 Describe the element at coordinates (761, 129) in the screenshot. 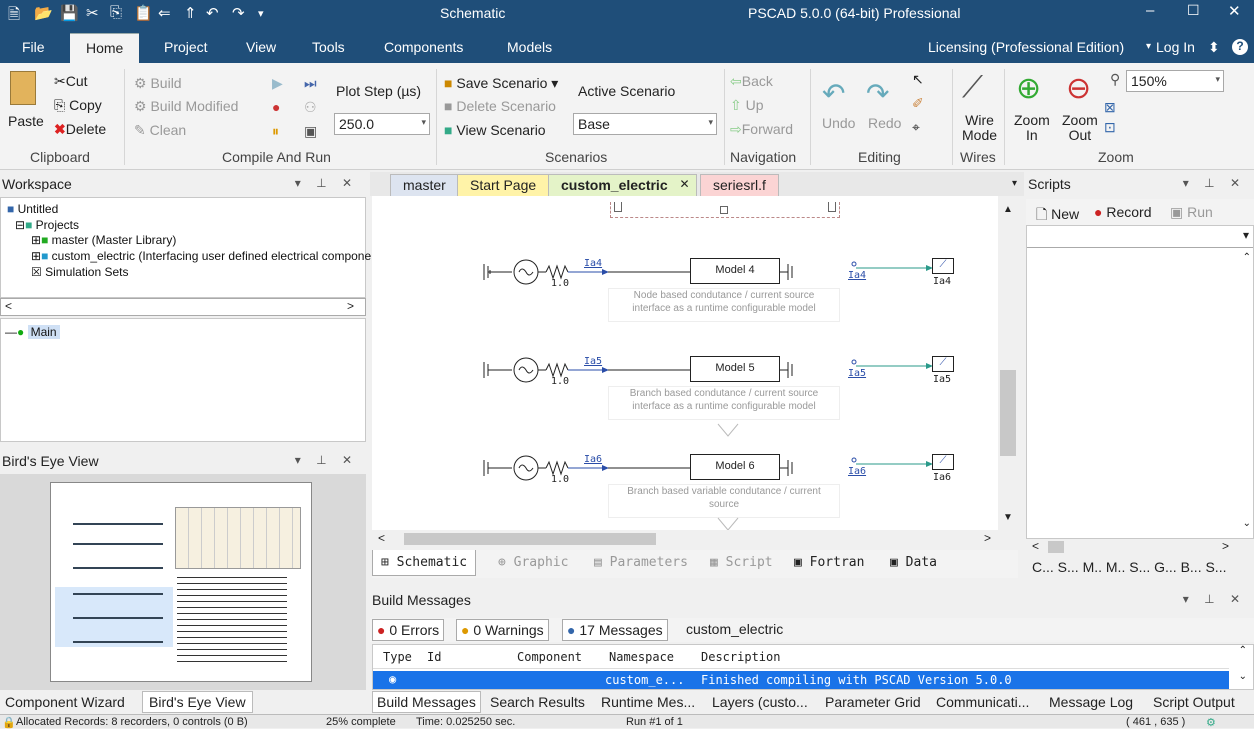

I see `forward-button: ⇨Forward` at that location.